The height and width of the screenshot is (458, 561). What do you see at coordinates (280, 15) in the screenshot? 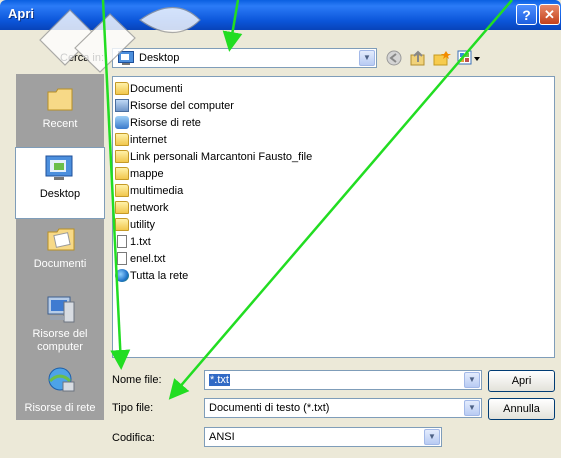
I see `title-bar: Apri ? ✕` at bounding box center [280, 15].